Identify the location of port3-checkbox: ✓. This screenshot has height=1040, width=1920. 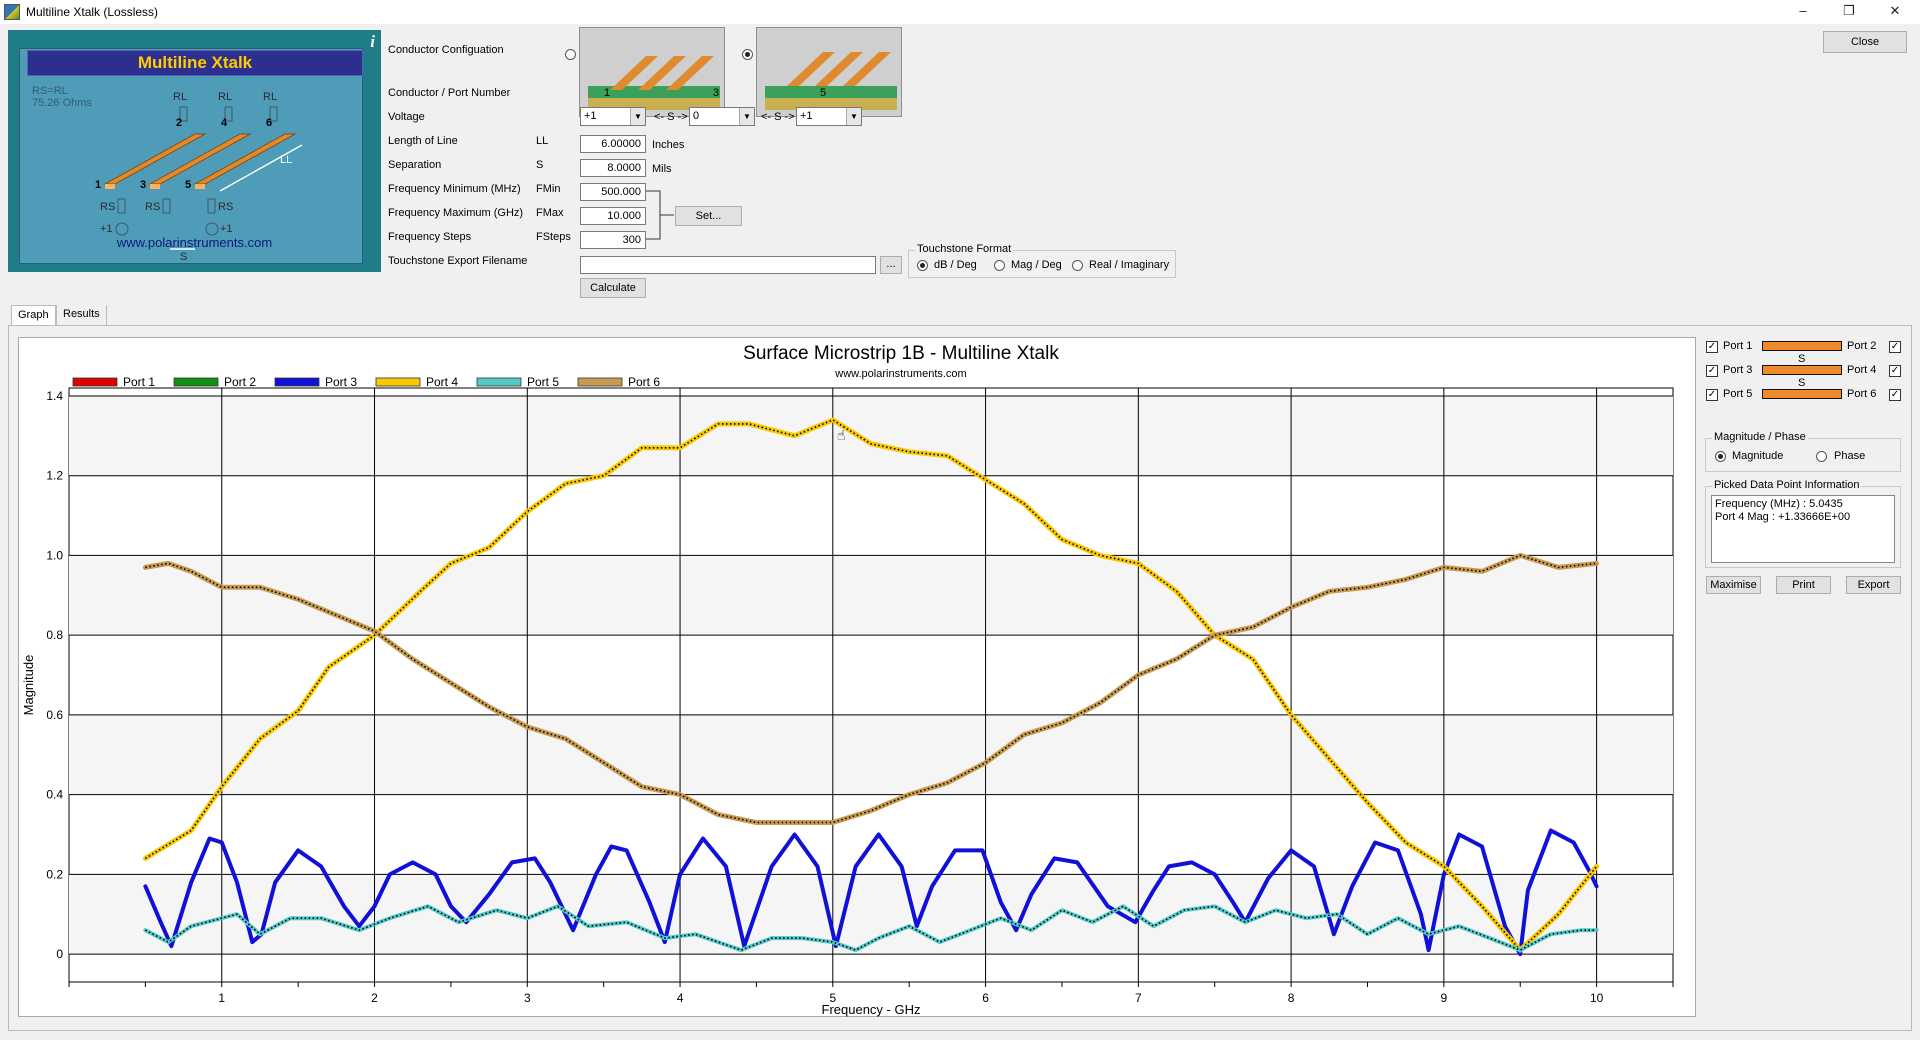
(1712, 371).